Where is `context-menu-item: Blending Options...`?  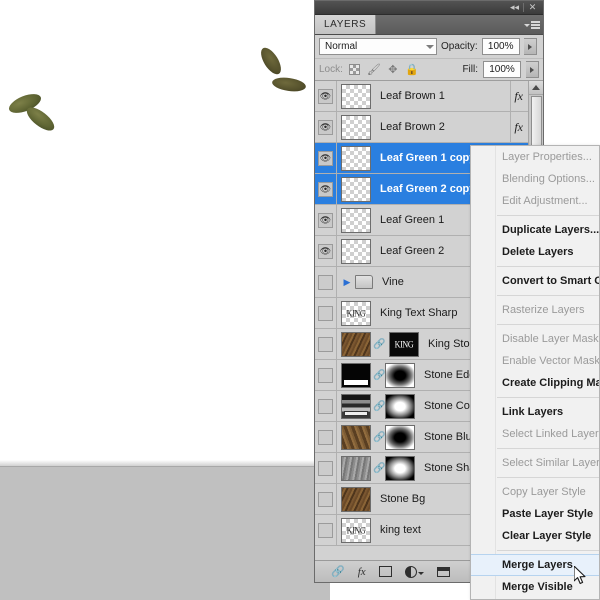 context-menu-item: Blending Options... is located at coordinates (548, 179).